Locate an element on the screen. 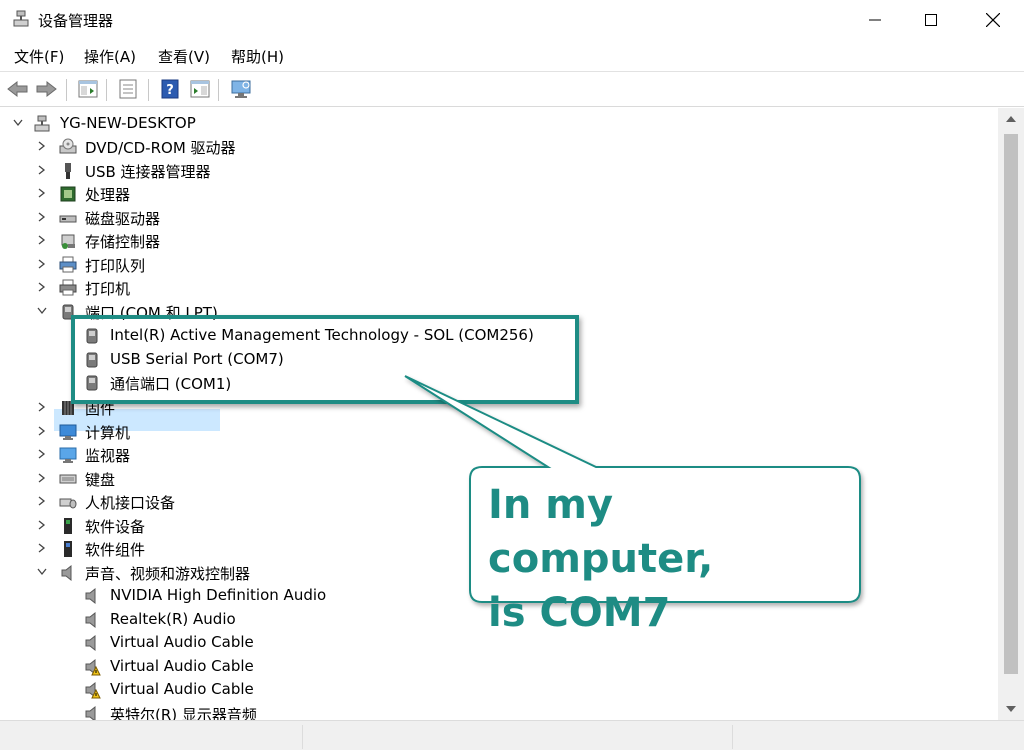 Image resolution: width=1024 pixels, height=750 pixels. action-pane-icon is located at coordinates (200, 89).